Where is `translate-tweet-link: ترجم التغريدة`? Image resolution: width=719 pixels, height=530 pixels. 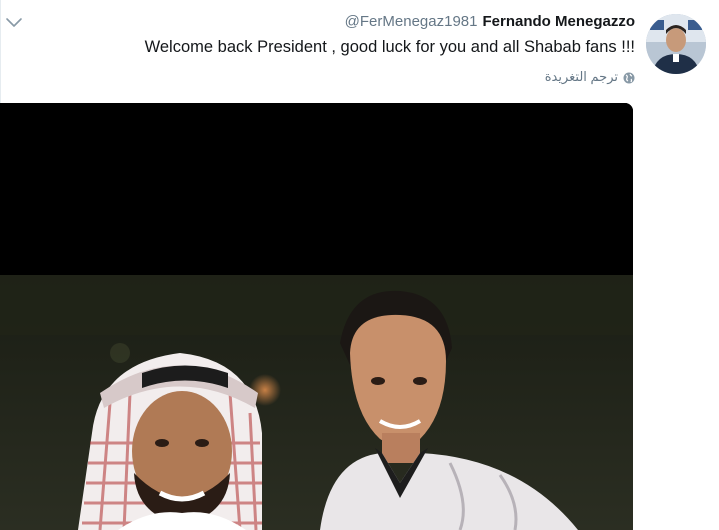
translate-tweet-link: ترجم التغريدة is located at coordinates (590, 77).